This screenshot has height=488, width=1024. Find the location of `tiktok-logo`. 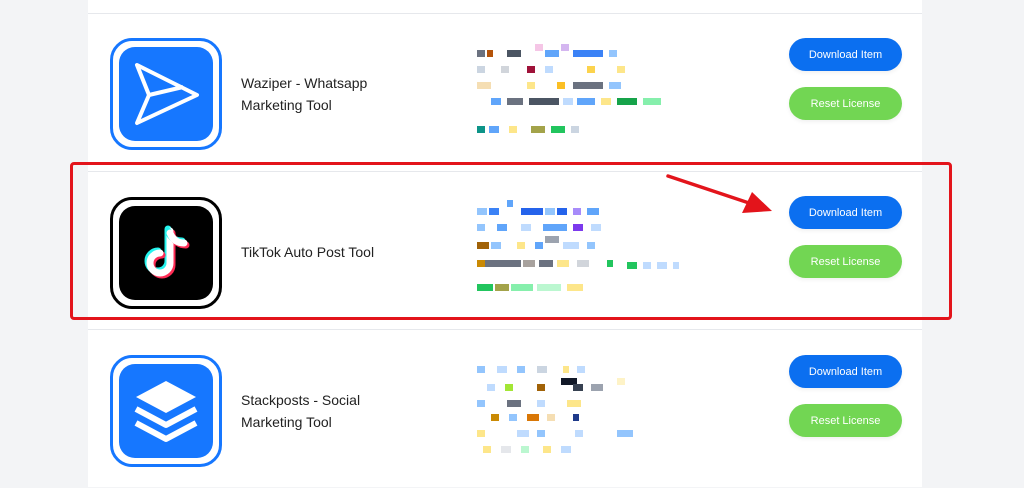

tiktok-logo is located at coordinates (166, 253).